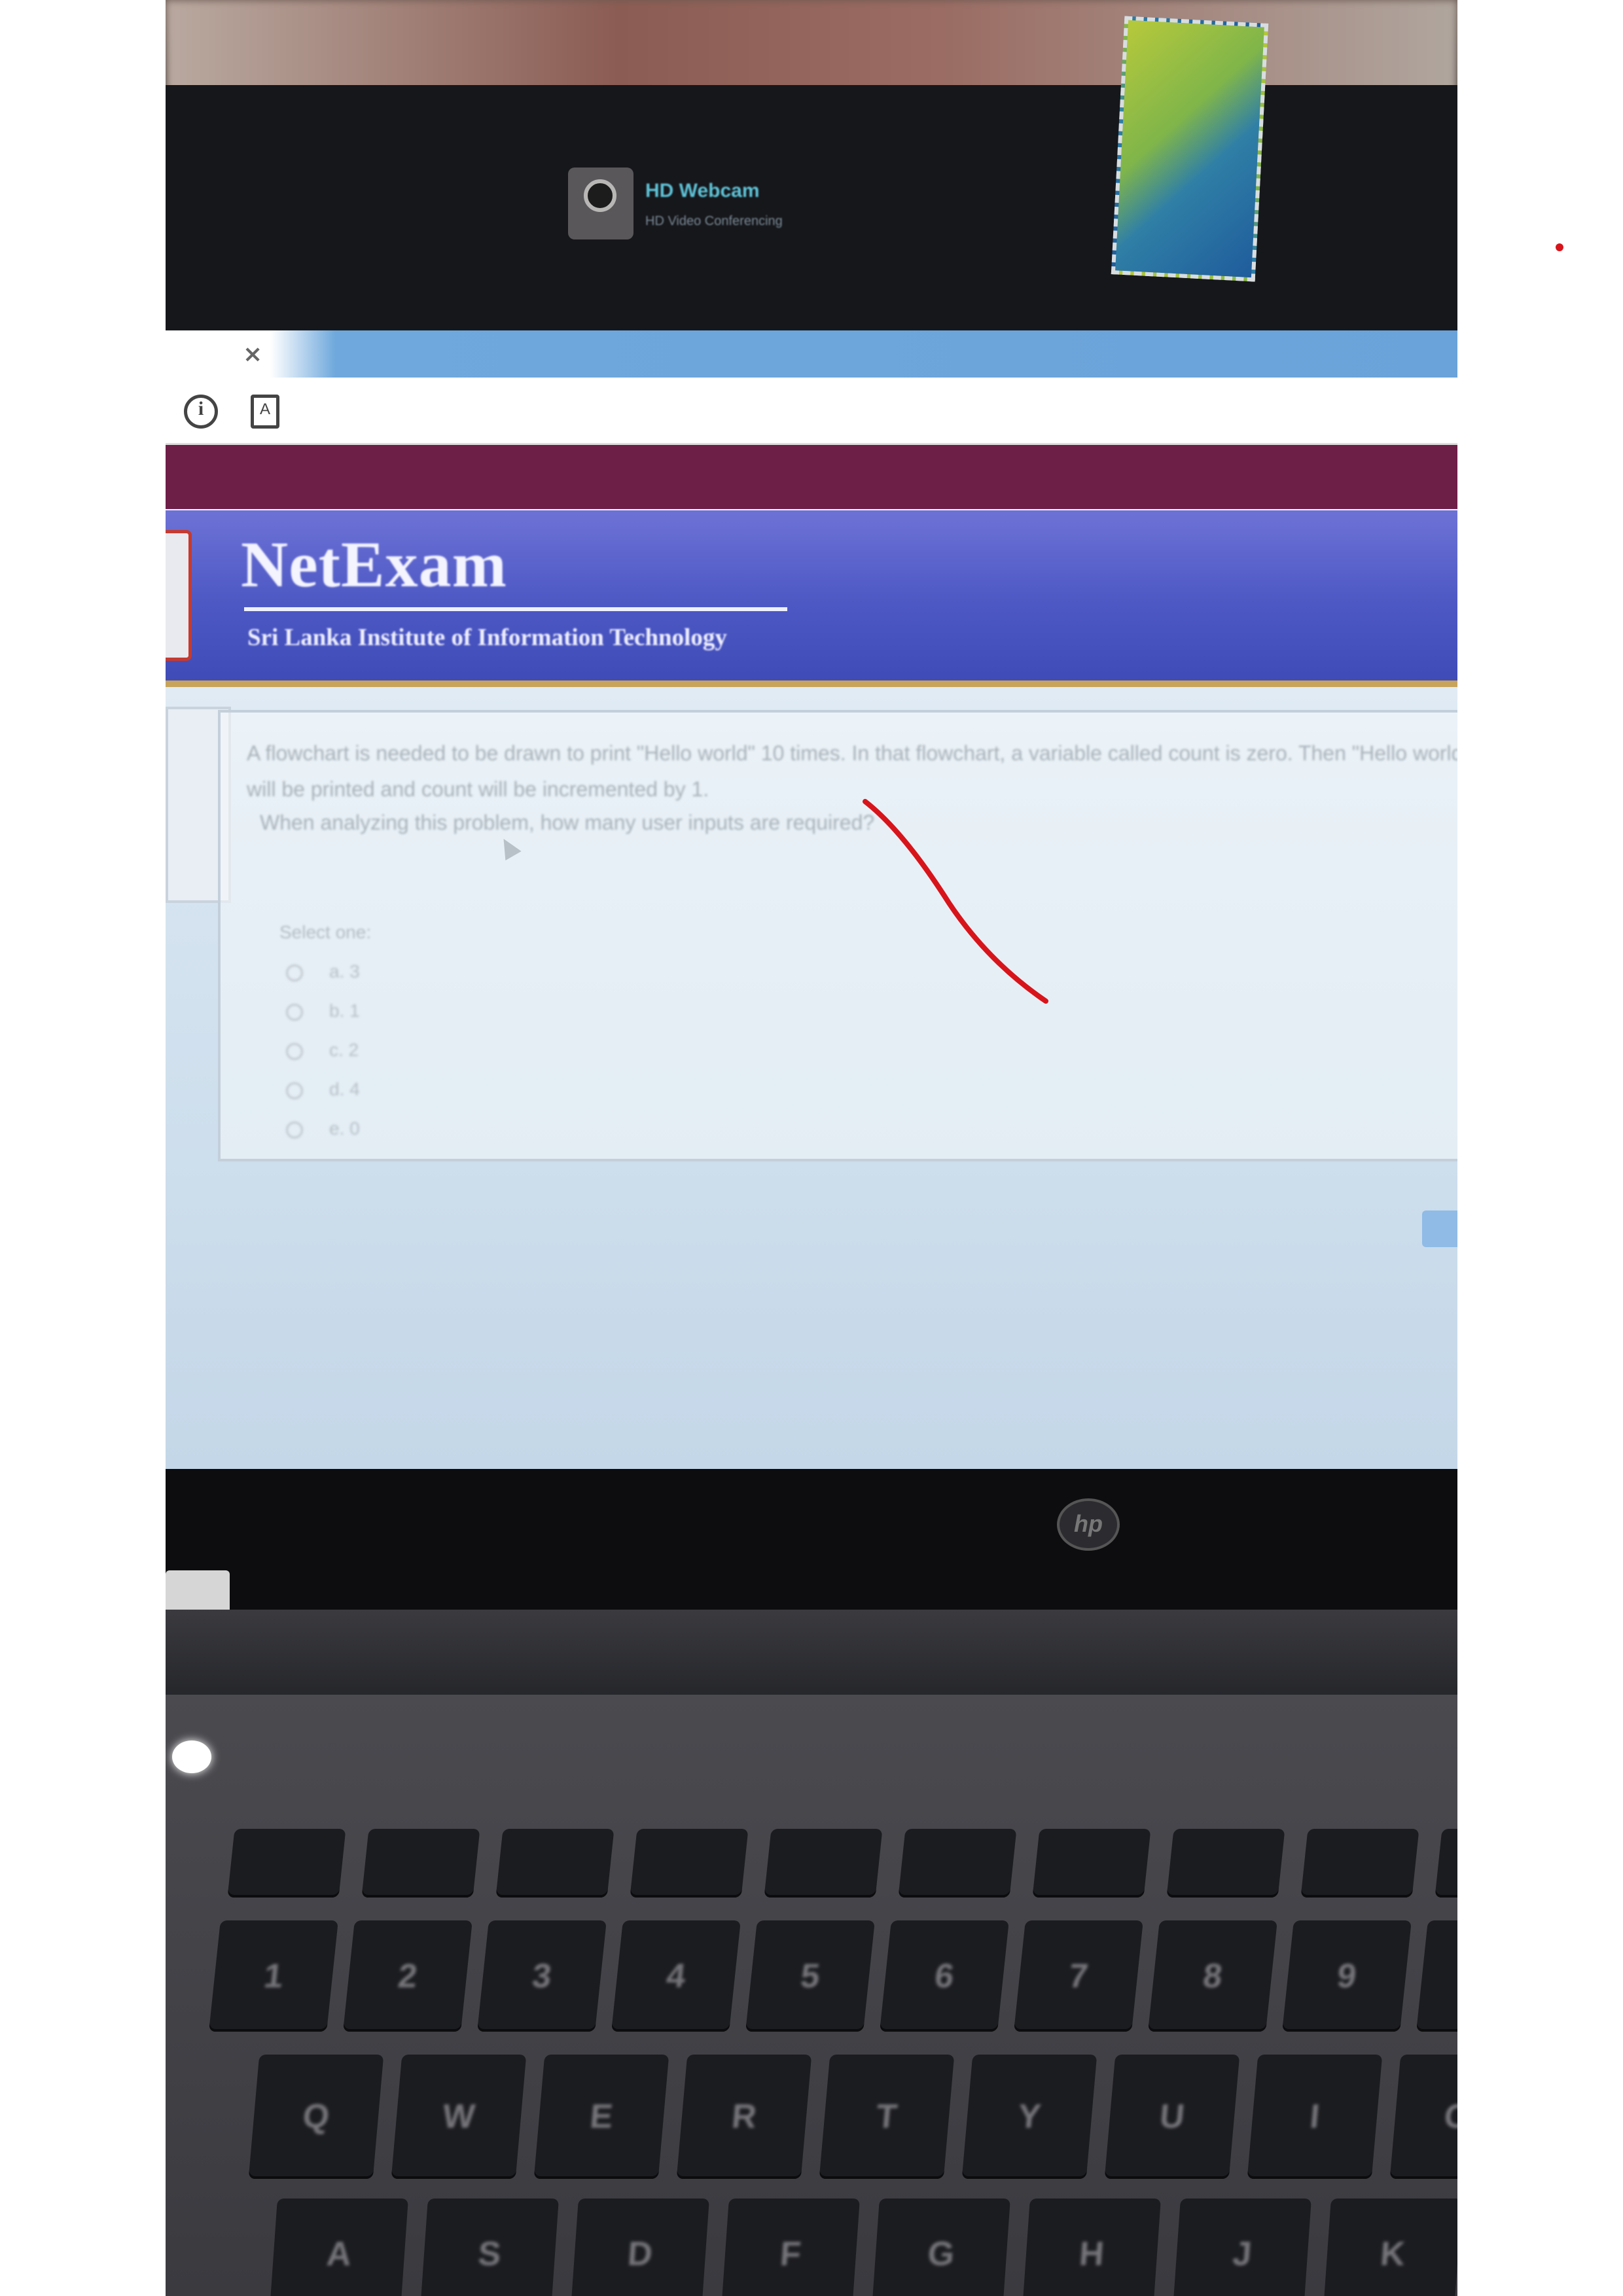 This screenshot has width=1623, height=2296. Describe the element at coordinates (1560, 247) in the screenshot. I see `red-annotation-dot` at that location.